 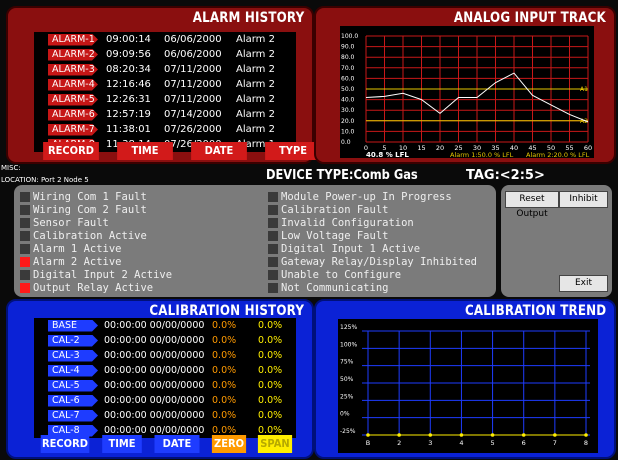 I want to click on calibration-history-buttons: RECORD TIME DATE ZERO SPAN, so click(x=166, y=444).